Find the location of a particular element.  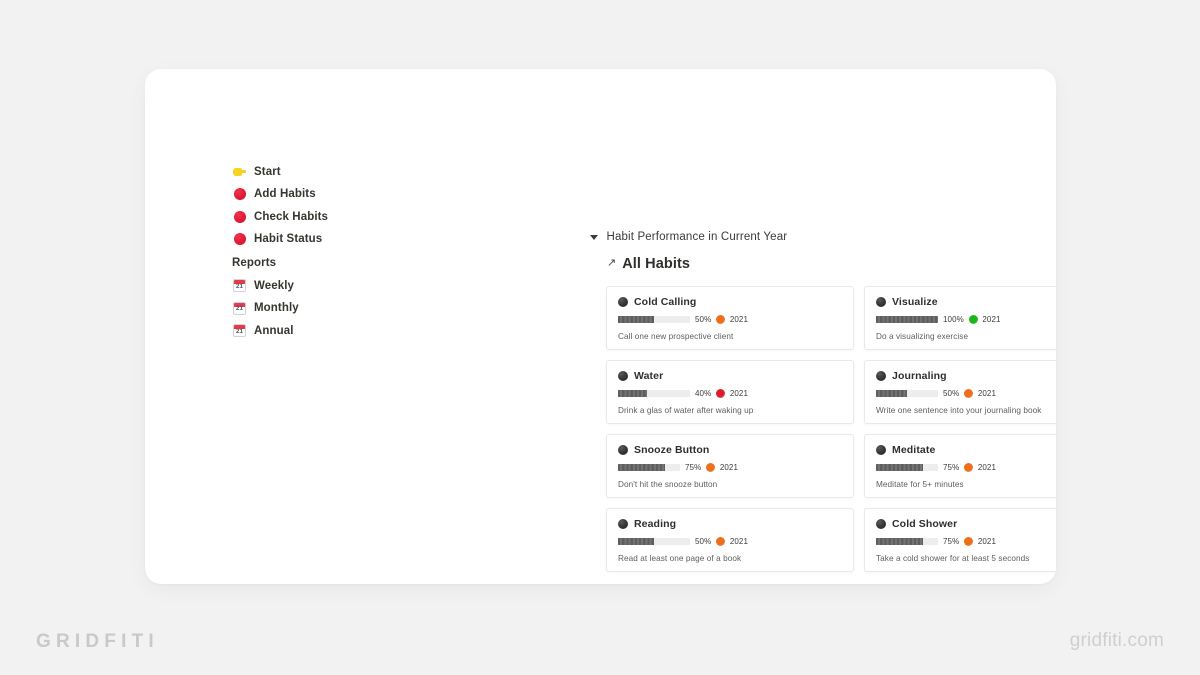

habit-description: Do a visualizing exercise is located at coordinates (922, 336).